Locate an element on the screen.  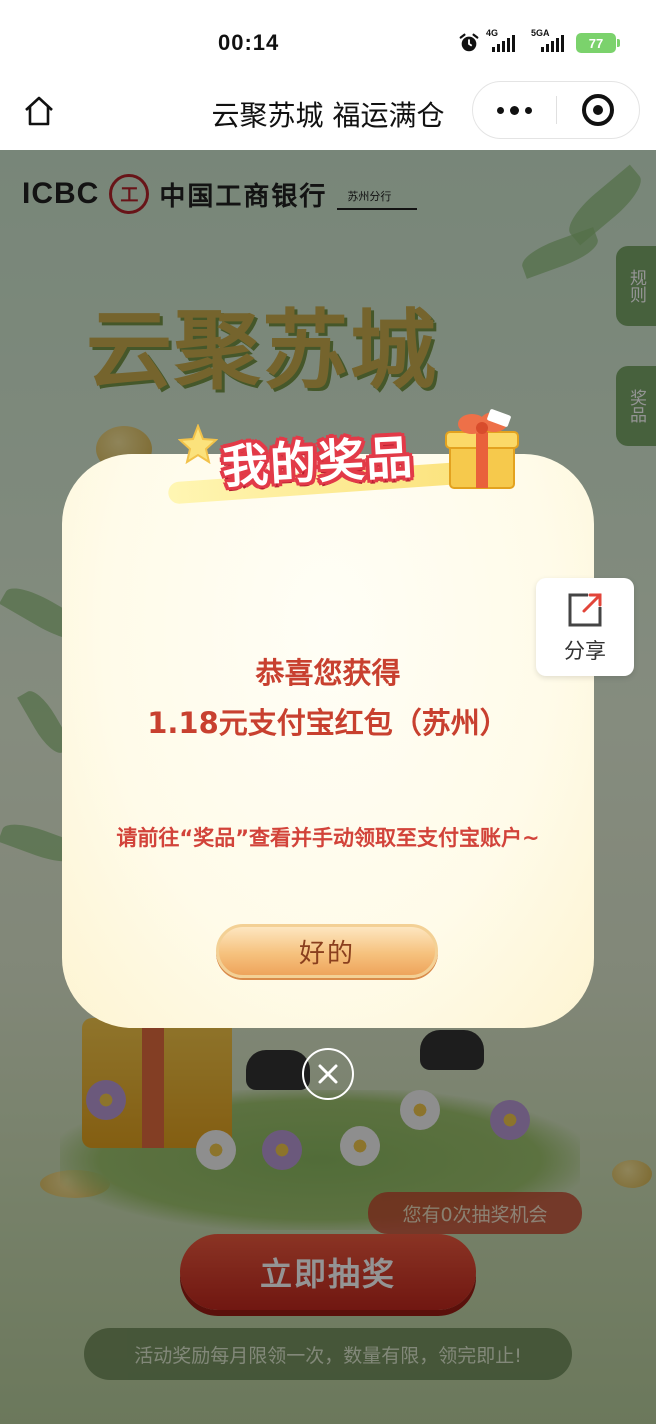
share-label: 分享 is located at coordinates (585, 651).